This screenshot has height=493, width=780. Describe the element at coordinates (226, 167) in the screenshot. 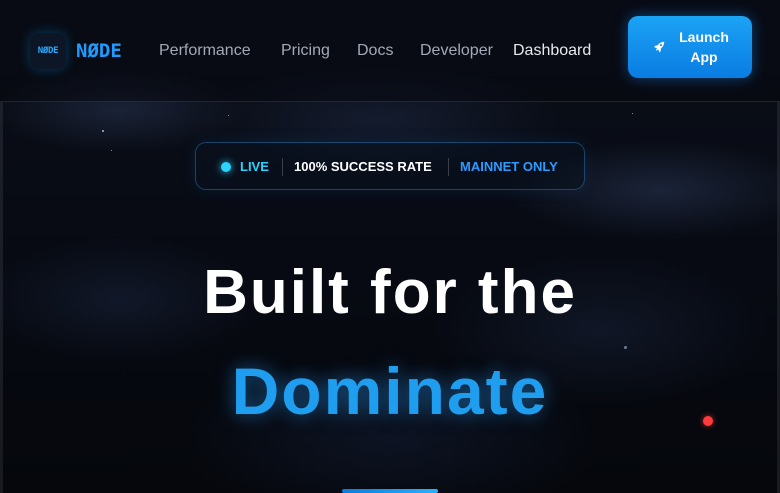

I see `live-indicator-icon` at that location.